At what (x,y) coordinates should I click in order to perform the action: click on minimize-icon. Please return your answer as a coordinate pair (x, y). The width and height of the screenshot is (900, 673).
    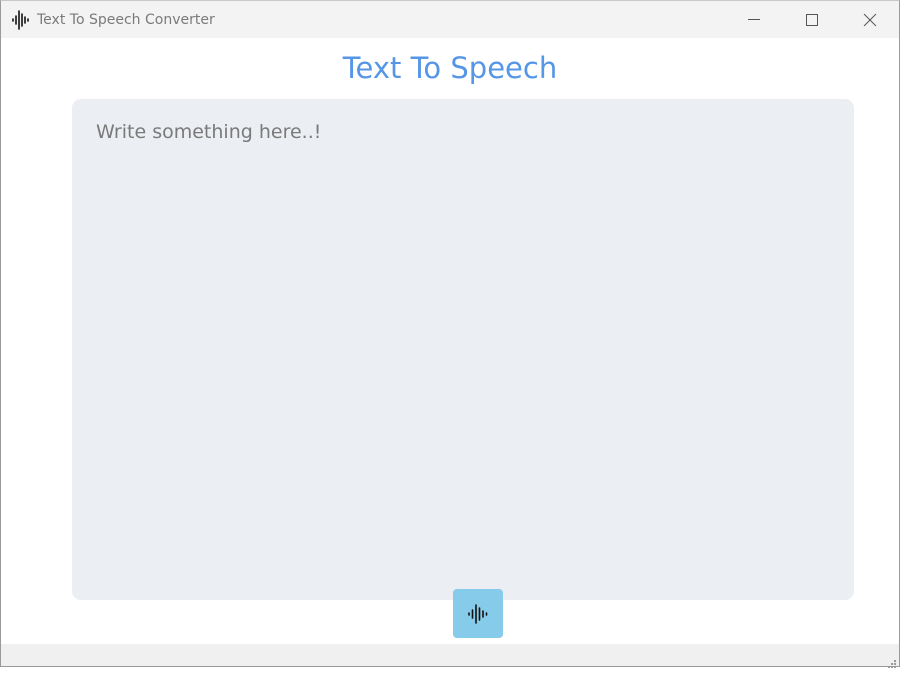
    Looking at the image, I should click on (754, 19).